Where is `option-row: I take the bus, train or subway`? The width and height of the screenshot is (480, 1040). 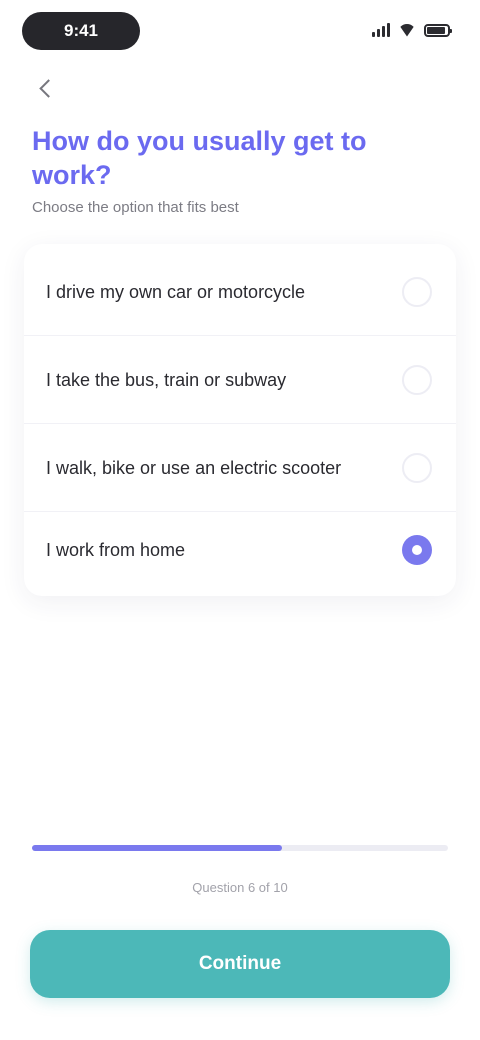 option-row: I take the bus, train or subway is located at coordinates (240, 380).